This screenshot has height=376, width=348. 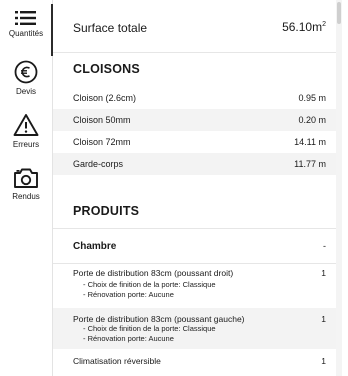 I want to click on nav-label: Rendus, so click(x=26, y=196).